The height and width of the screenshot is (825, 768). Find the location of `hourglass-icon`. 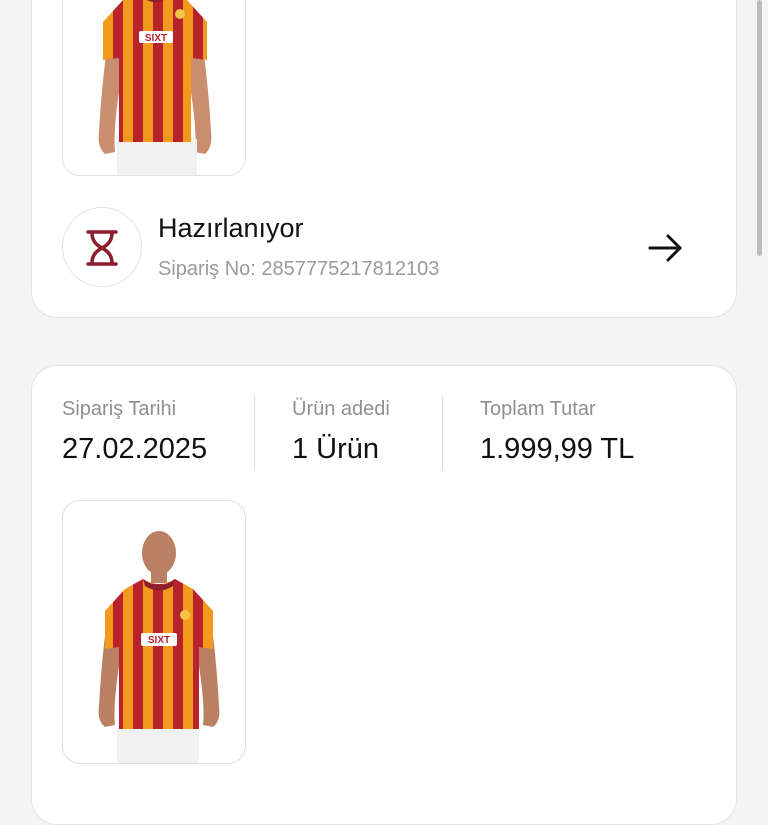

hourglass-icon is located at coordinates (102, 248).